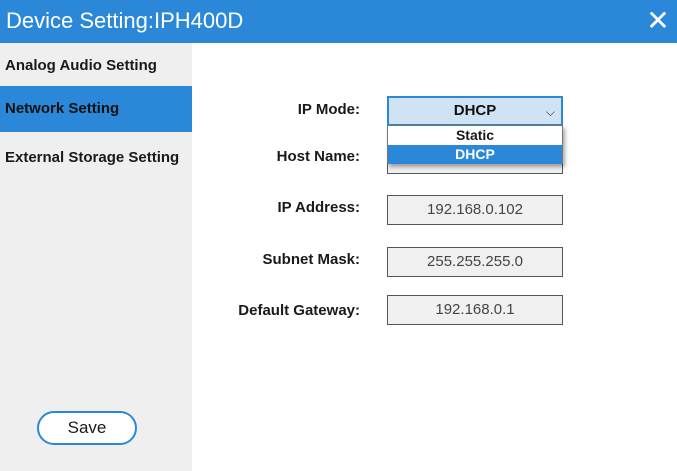  I want to click on ip-mode-value: DHCP, so click(475, 110).